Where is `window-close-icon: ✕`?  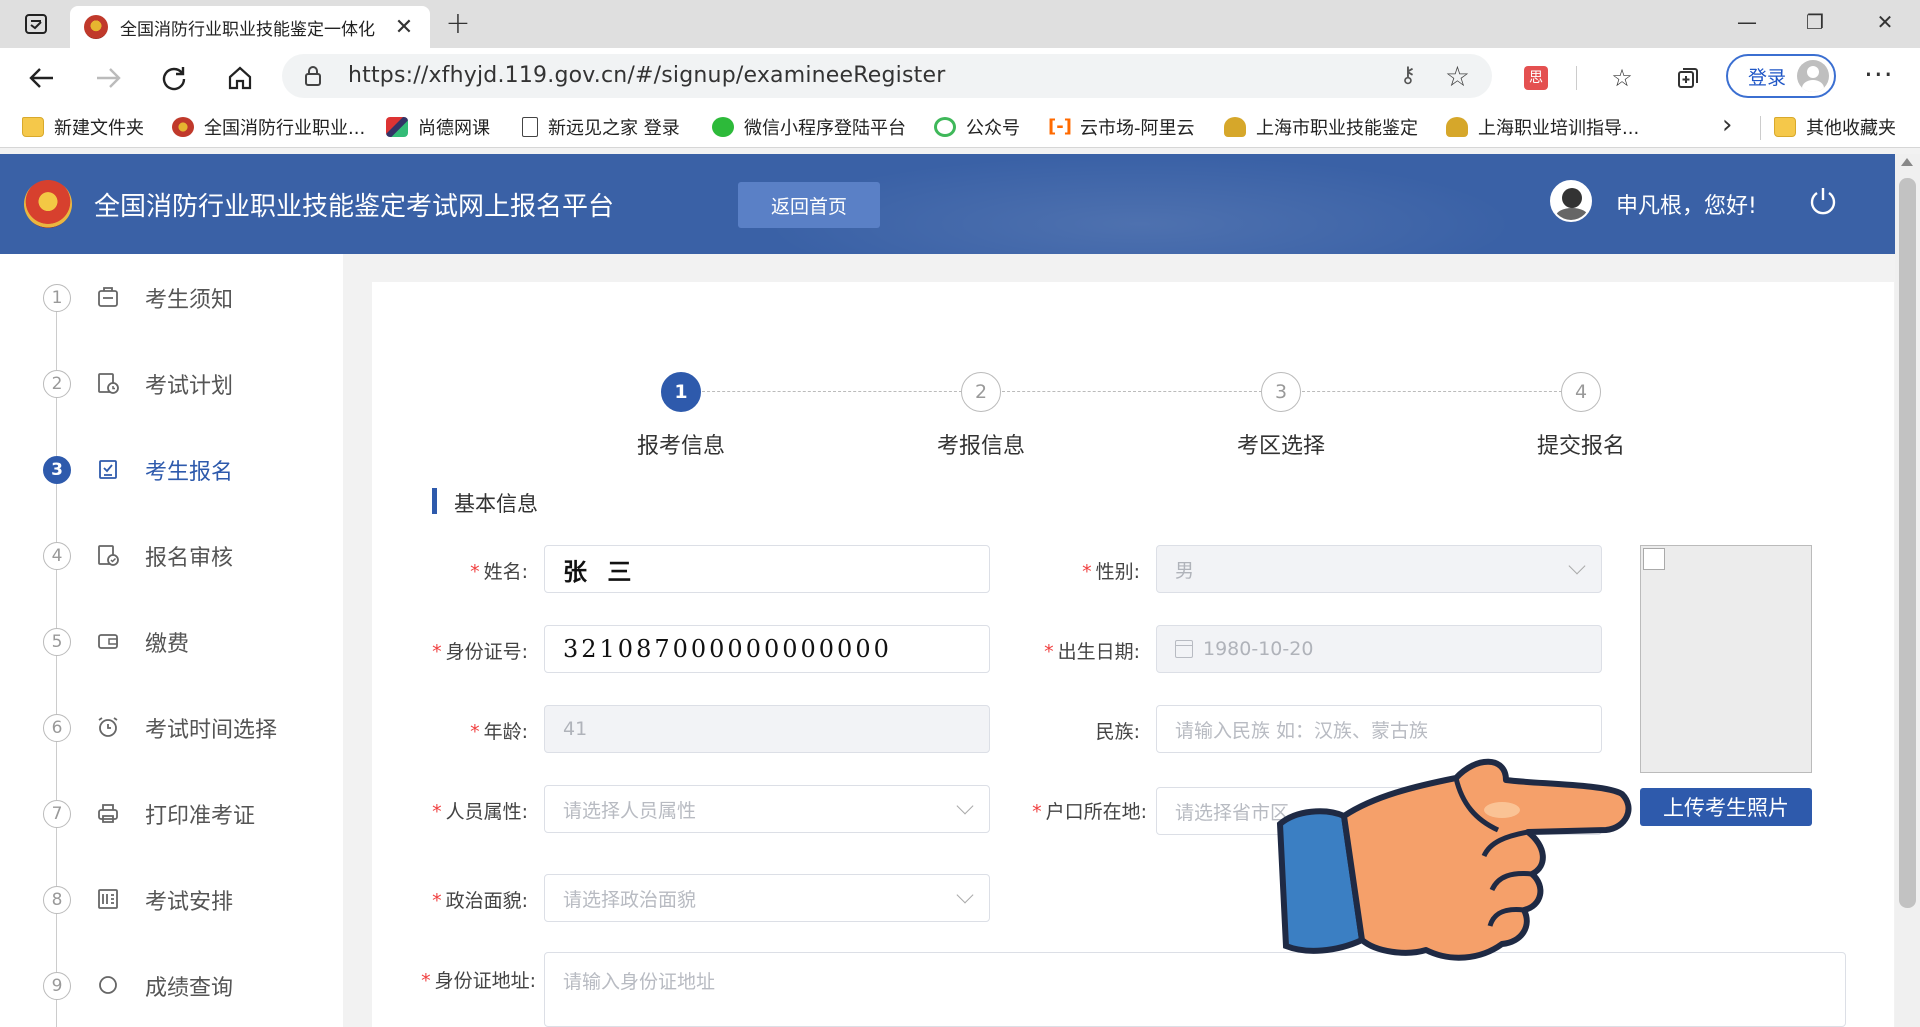
window-close-icon: ✕ is located at coordinates (1885, 22).